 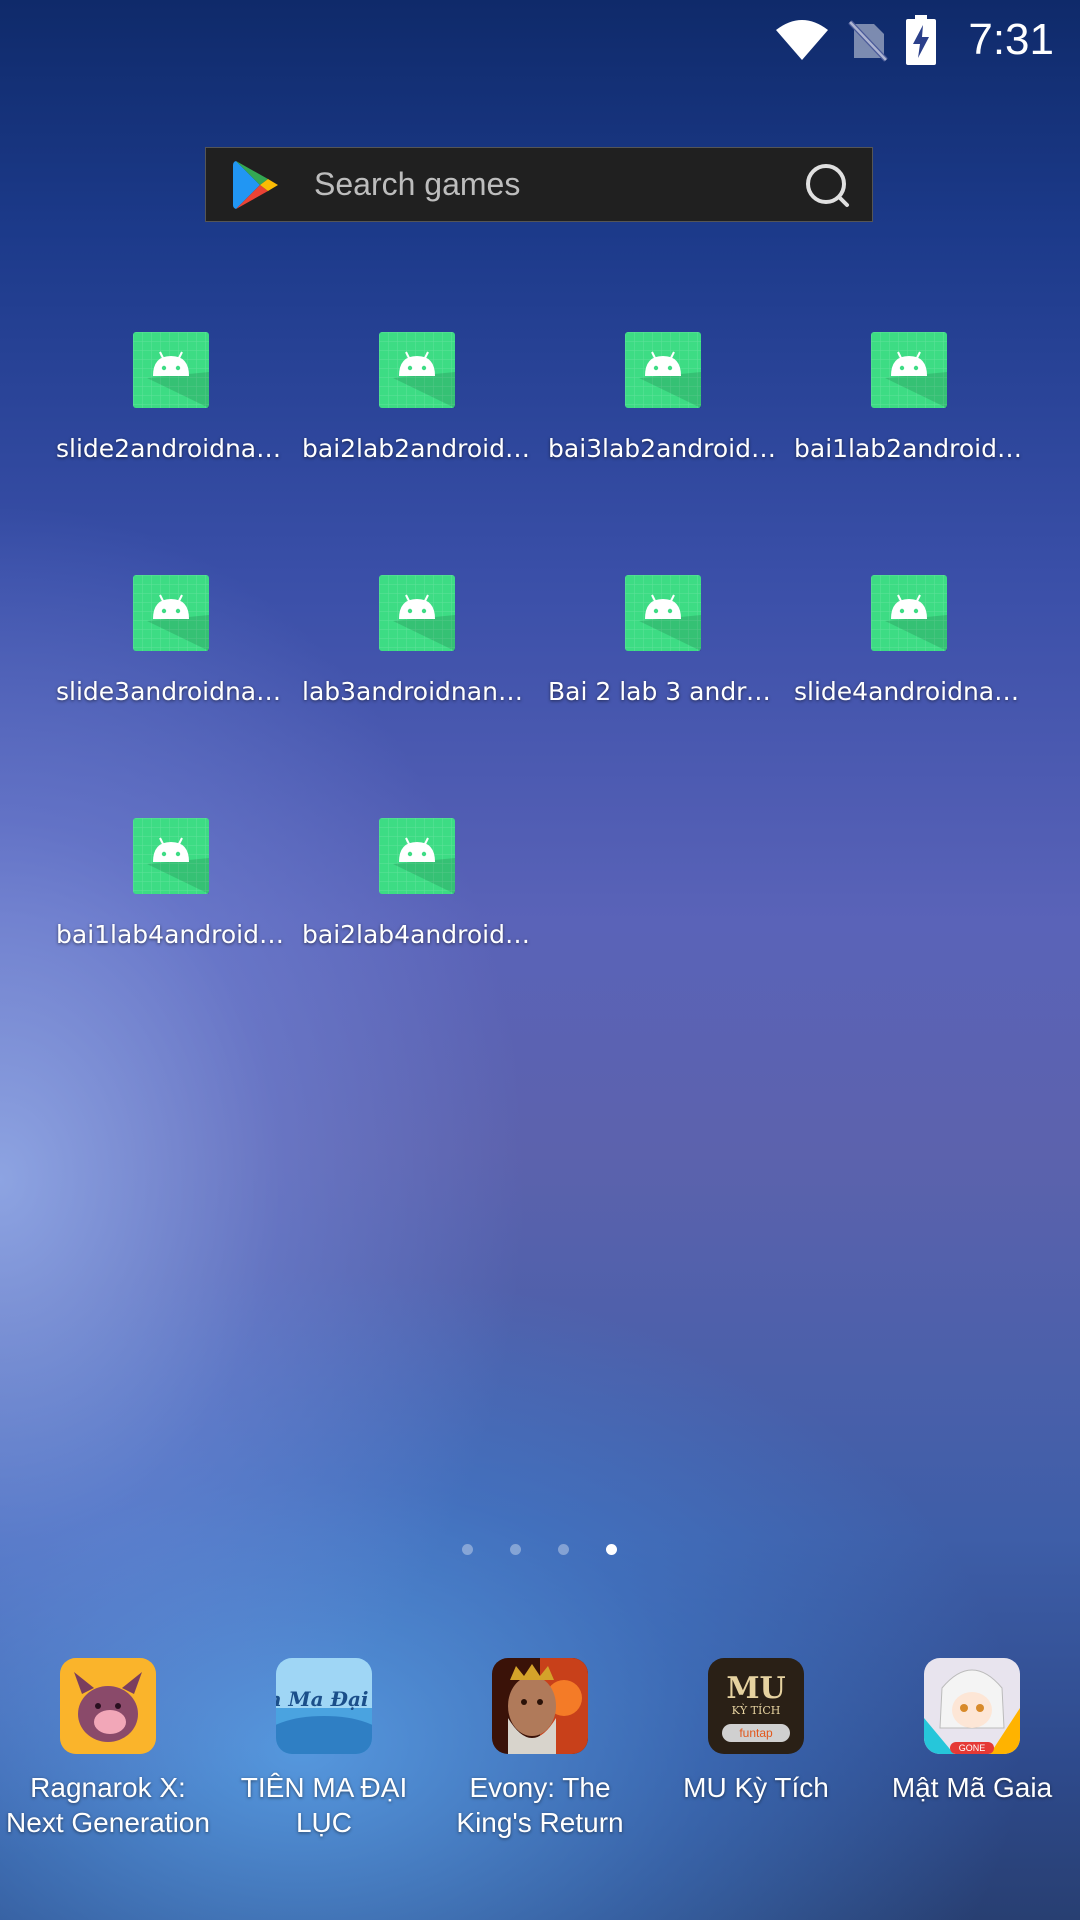 I want to click on clock: 7:31, so click(x=1011, y=39).